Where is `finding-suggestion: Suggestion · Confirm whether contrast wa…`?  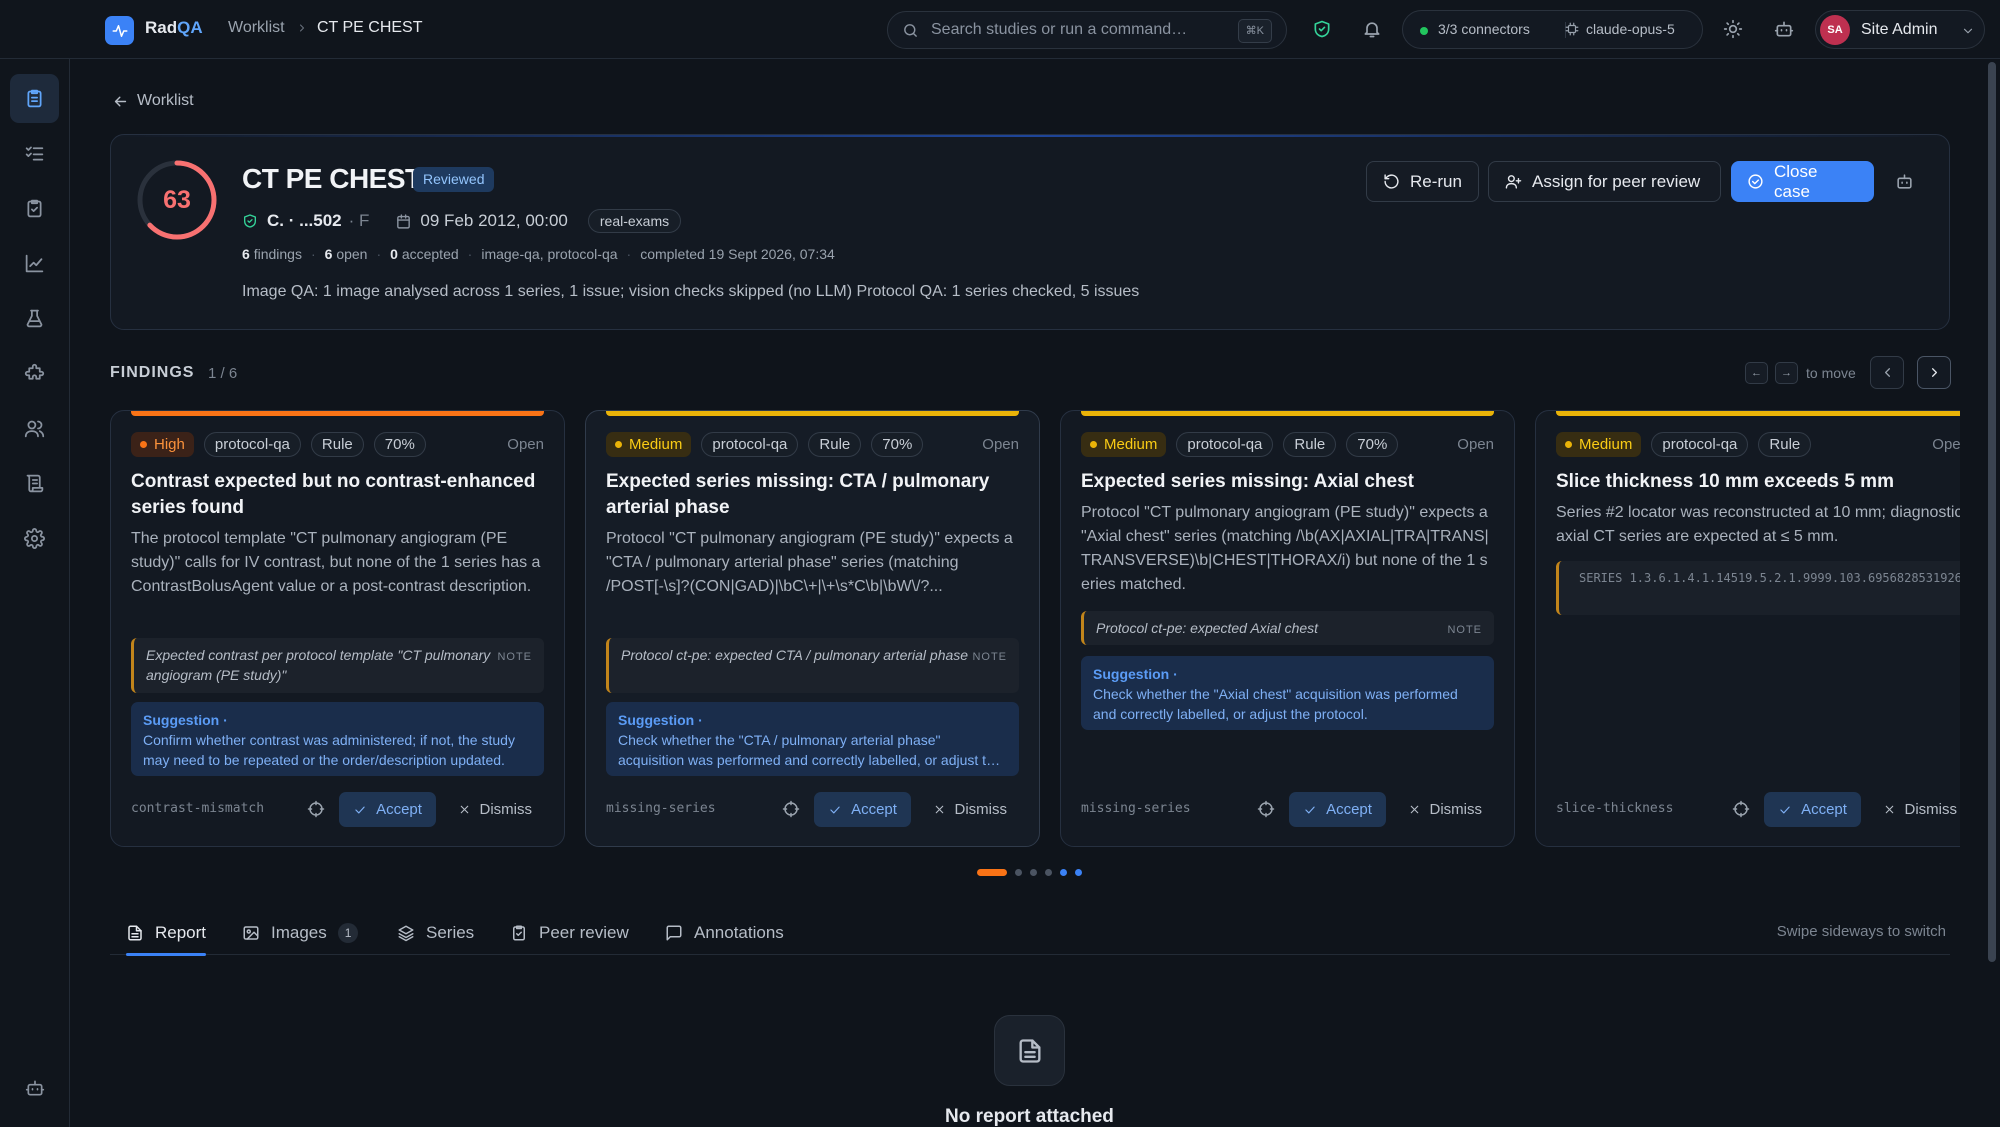
finding-suggestion: Suggestion · Confirm whether contrast wa… is located at coordinates (337, 739).